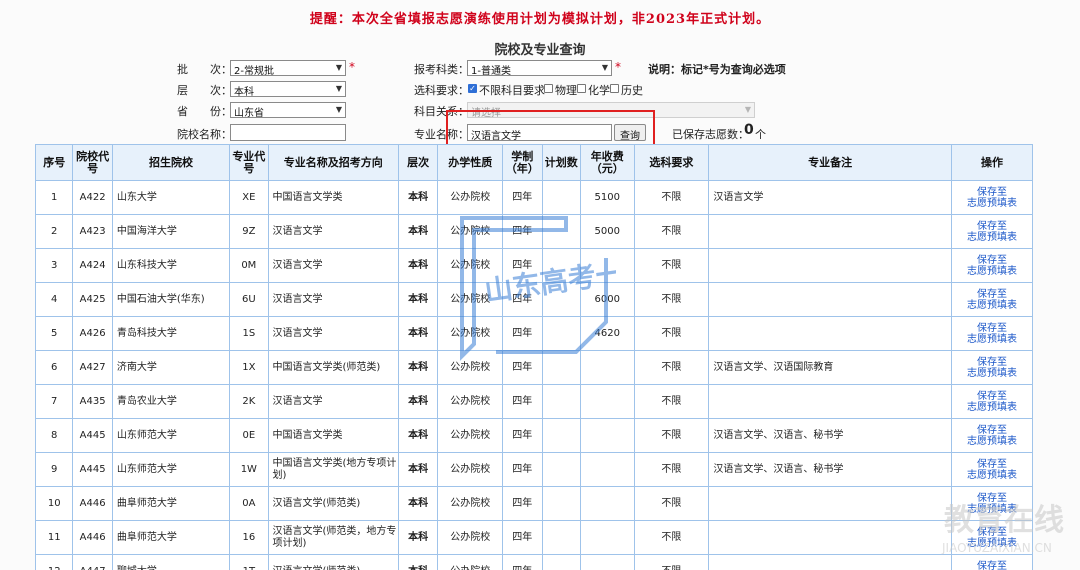  I want to click on cell-major-note, so click(830, 333).